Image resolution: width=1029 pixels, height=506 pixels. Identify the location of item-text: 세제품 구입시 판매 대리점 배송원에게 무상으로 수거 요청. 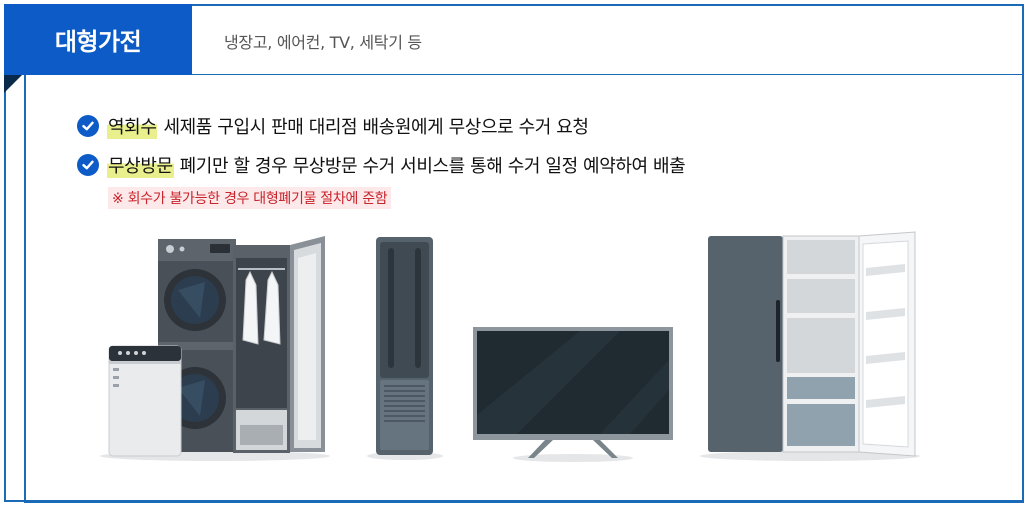
(376, 127).